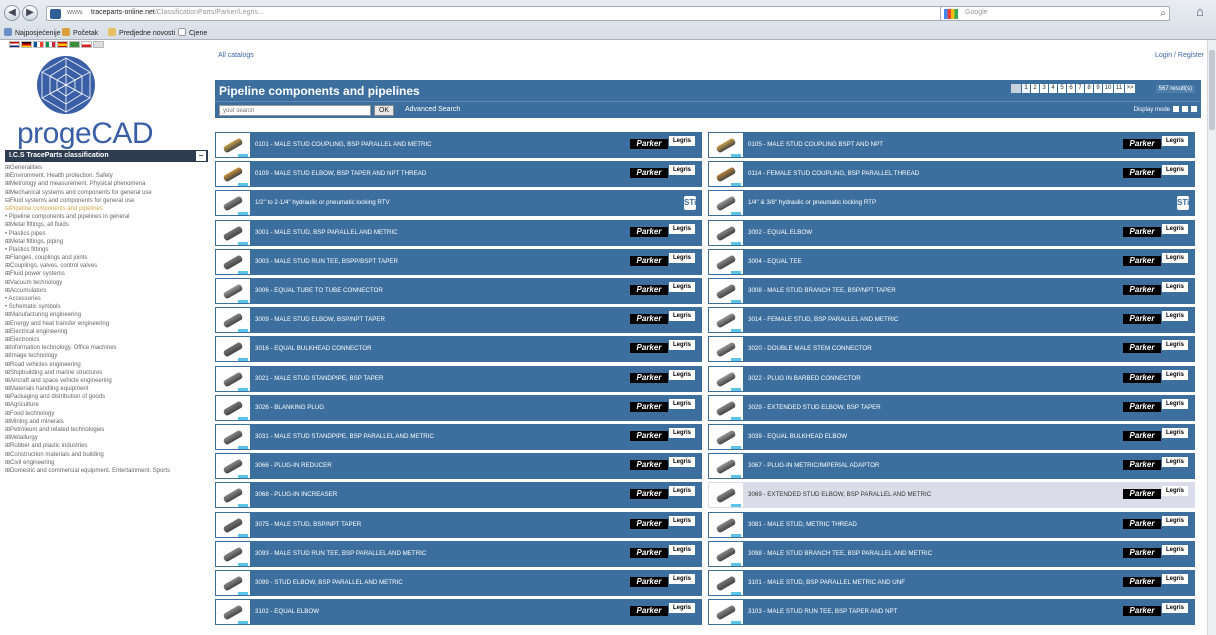 The width and height of the screenshot is (1216, 635). What do you see at coordinates (12, 13) in the screenshot?
I see `back-icon: ◀` at bounding box center [12, 13].